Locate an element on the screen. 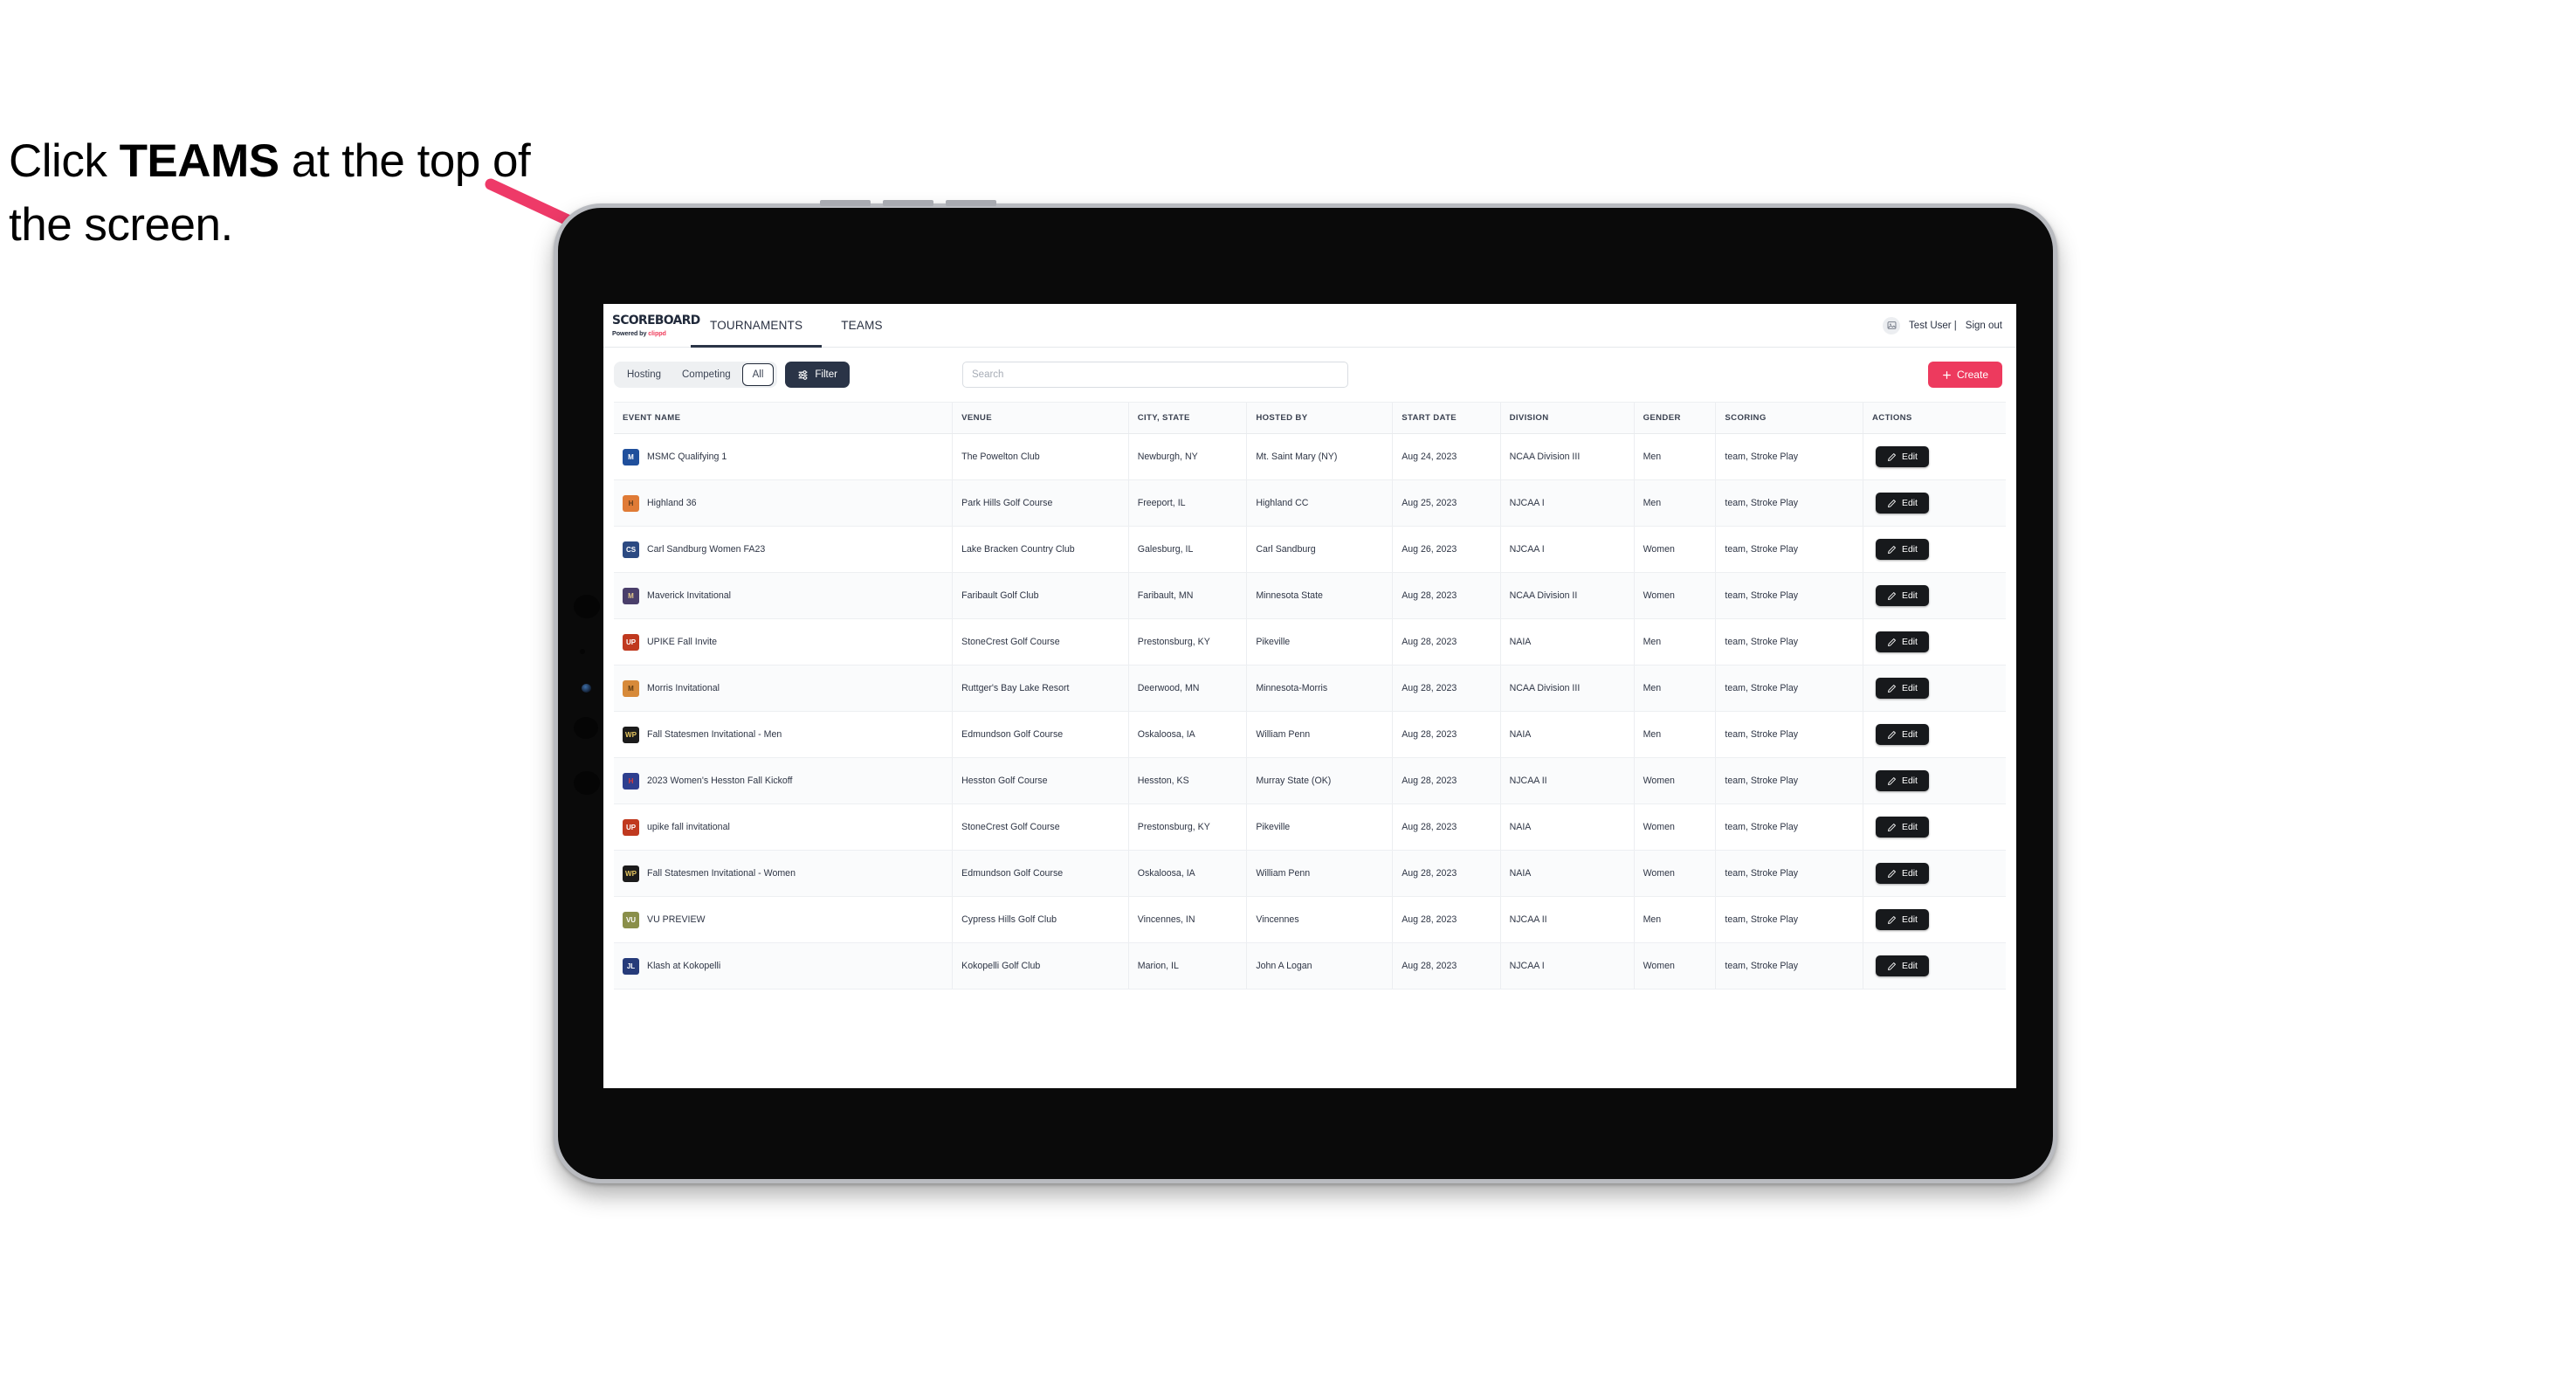 This screenshot has height=1386, width=2576. event-name-label: 2023 Women's Hesston Fall Kickoff is located at coordinates (720, 781).